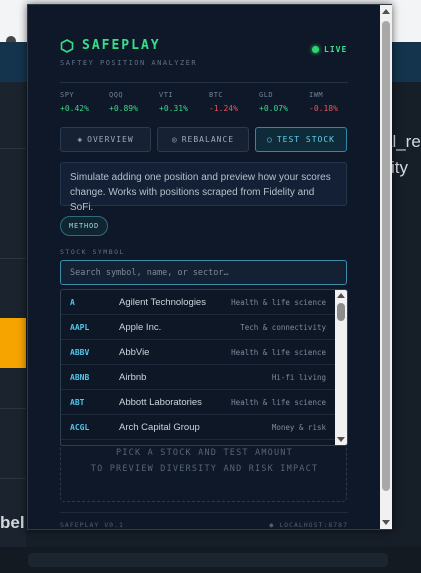 The width and height of the screenshot is (421, 573). I want to click on empty-state-line1: PICK A STOCK AND TEST AMOUNT, so click(204, 453).